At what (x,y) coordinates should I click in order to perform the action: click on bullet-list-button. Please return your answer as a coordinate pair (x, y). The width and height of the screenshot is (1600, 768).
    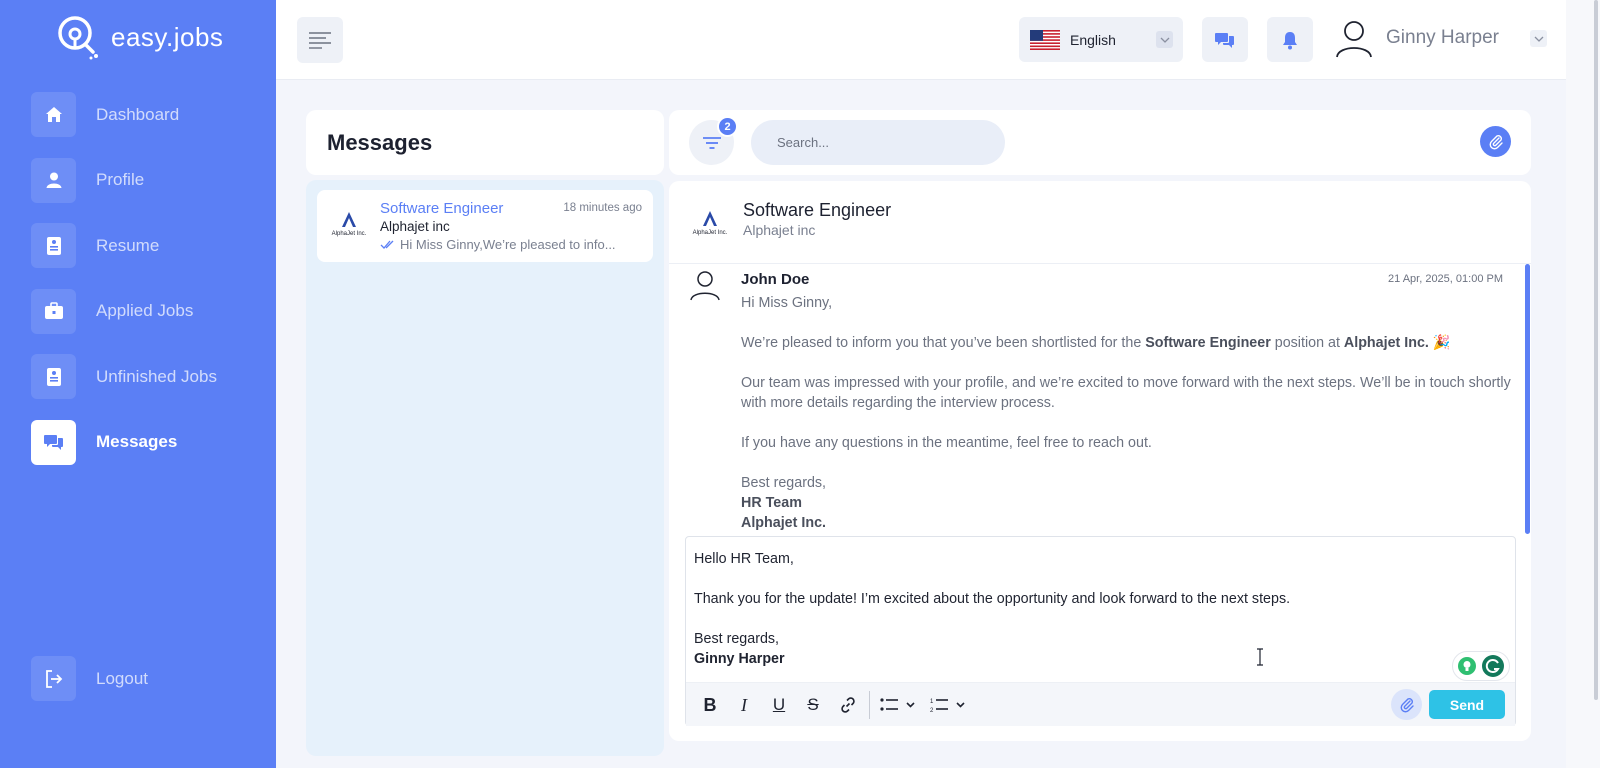
    Looking at the image, I should click on (898, 705).